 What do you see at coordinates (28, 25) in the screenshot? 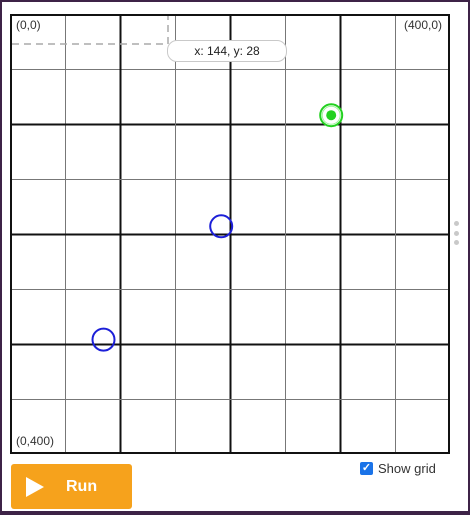
I see `corner-label-top-left: (0,0)` at bounding box center [28, 25].